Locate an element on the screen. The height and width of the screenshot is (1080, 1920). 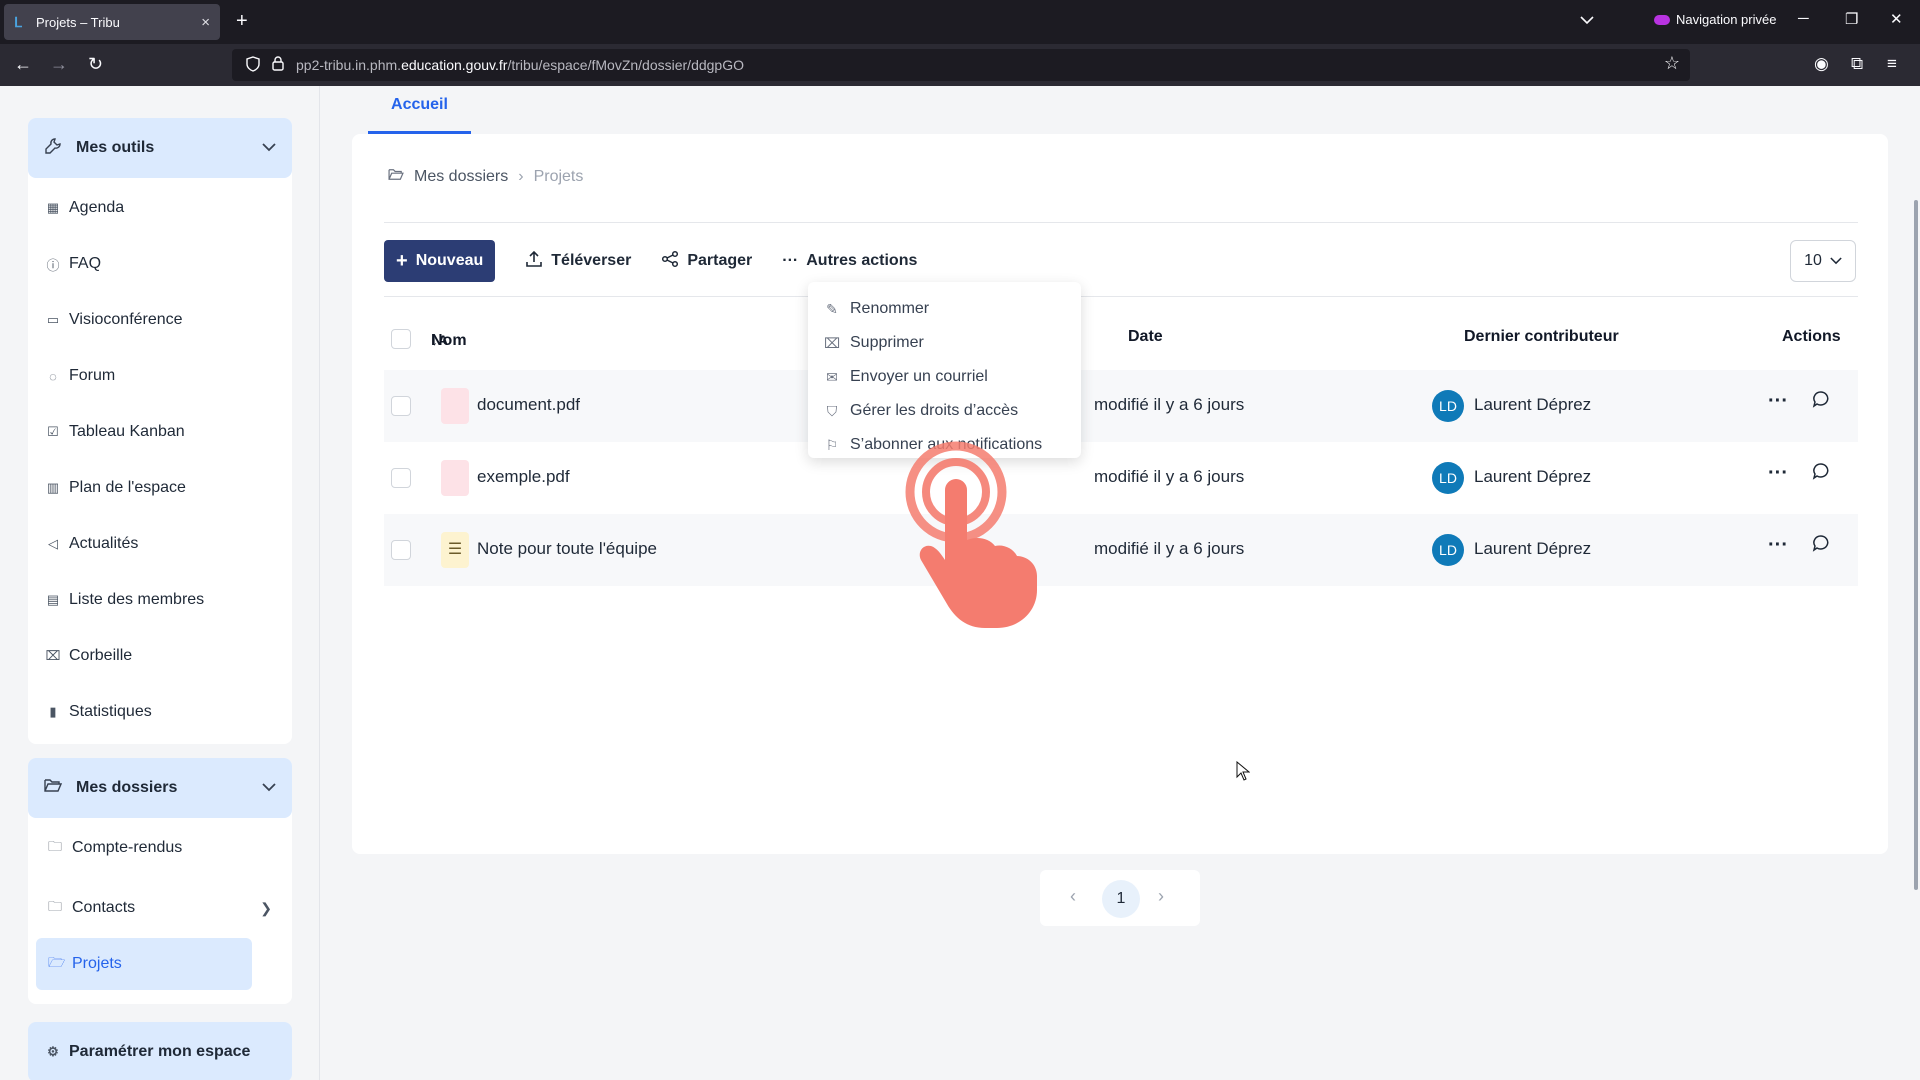
breadcrumb-root: Mes dossiers is located at coordinates (461, 177).